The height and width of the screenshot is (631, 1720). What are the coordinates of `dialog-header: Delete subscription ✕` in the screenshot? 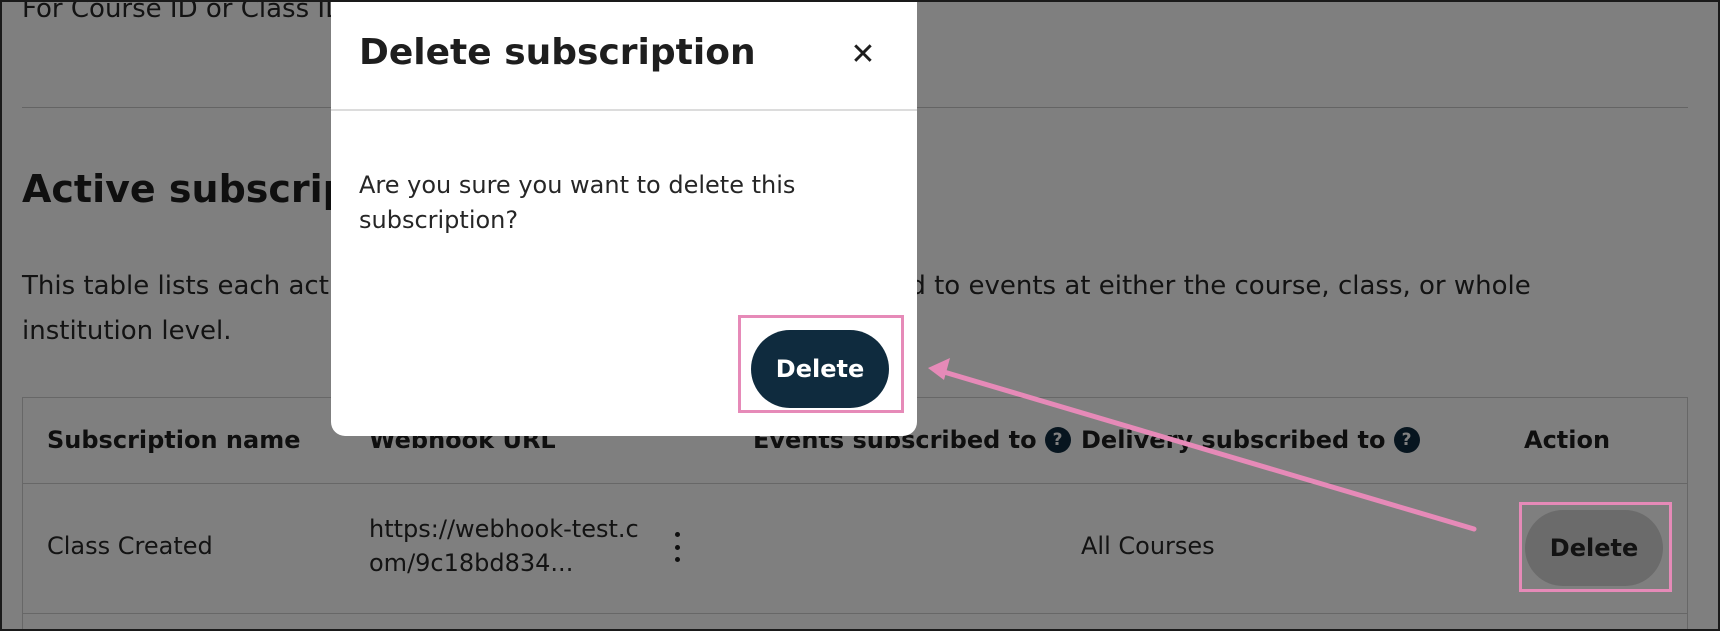 It's located at (624, 56).